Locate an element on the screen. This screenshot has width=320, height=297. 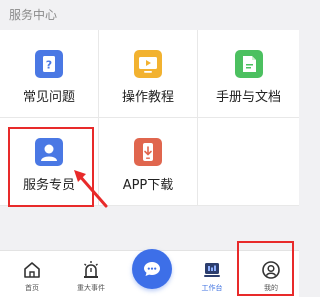
tab-workbench: 工作台 is located at coordinates (212, 274).